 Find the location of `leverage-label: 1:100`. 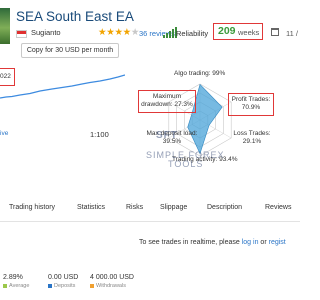

leverage-label: 1:100 is located at coordinates (99, 134).